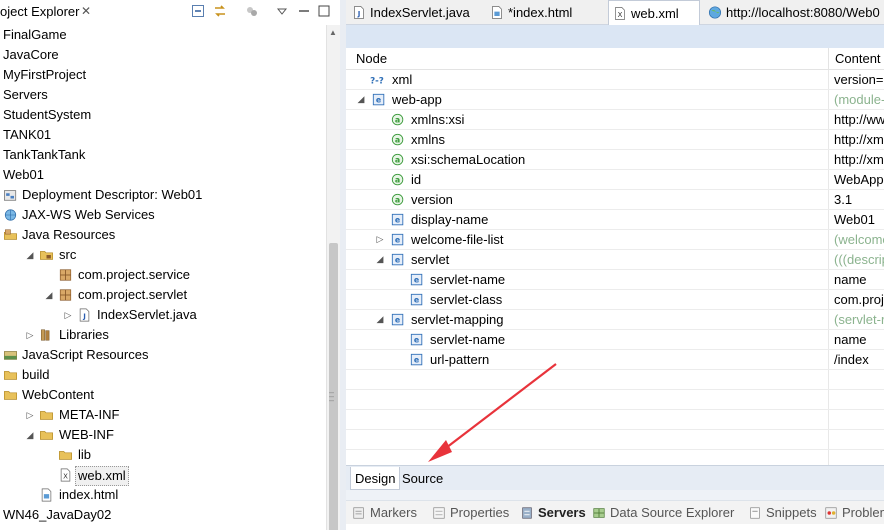 The width and height of the screenshot is (884, 530). I want to click on view-tab-data-source-explorer: Data Source Explorer, so click(663, 513).